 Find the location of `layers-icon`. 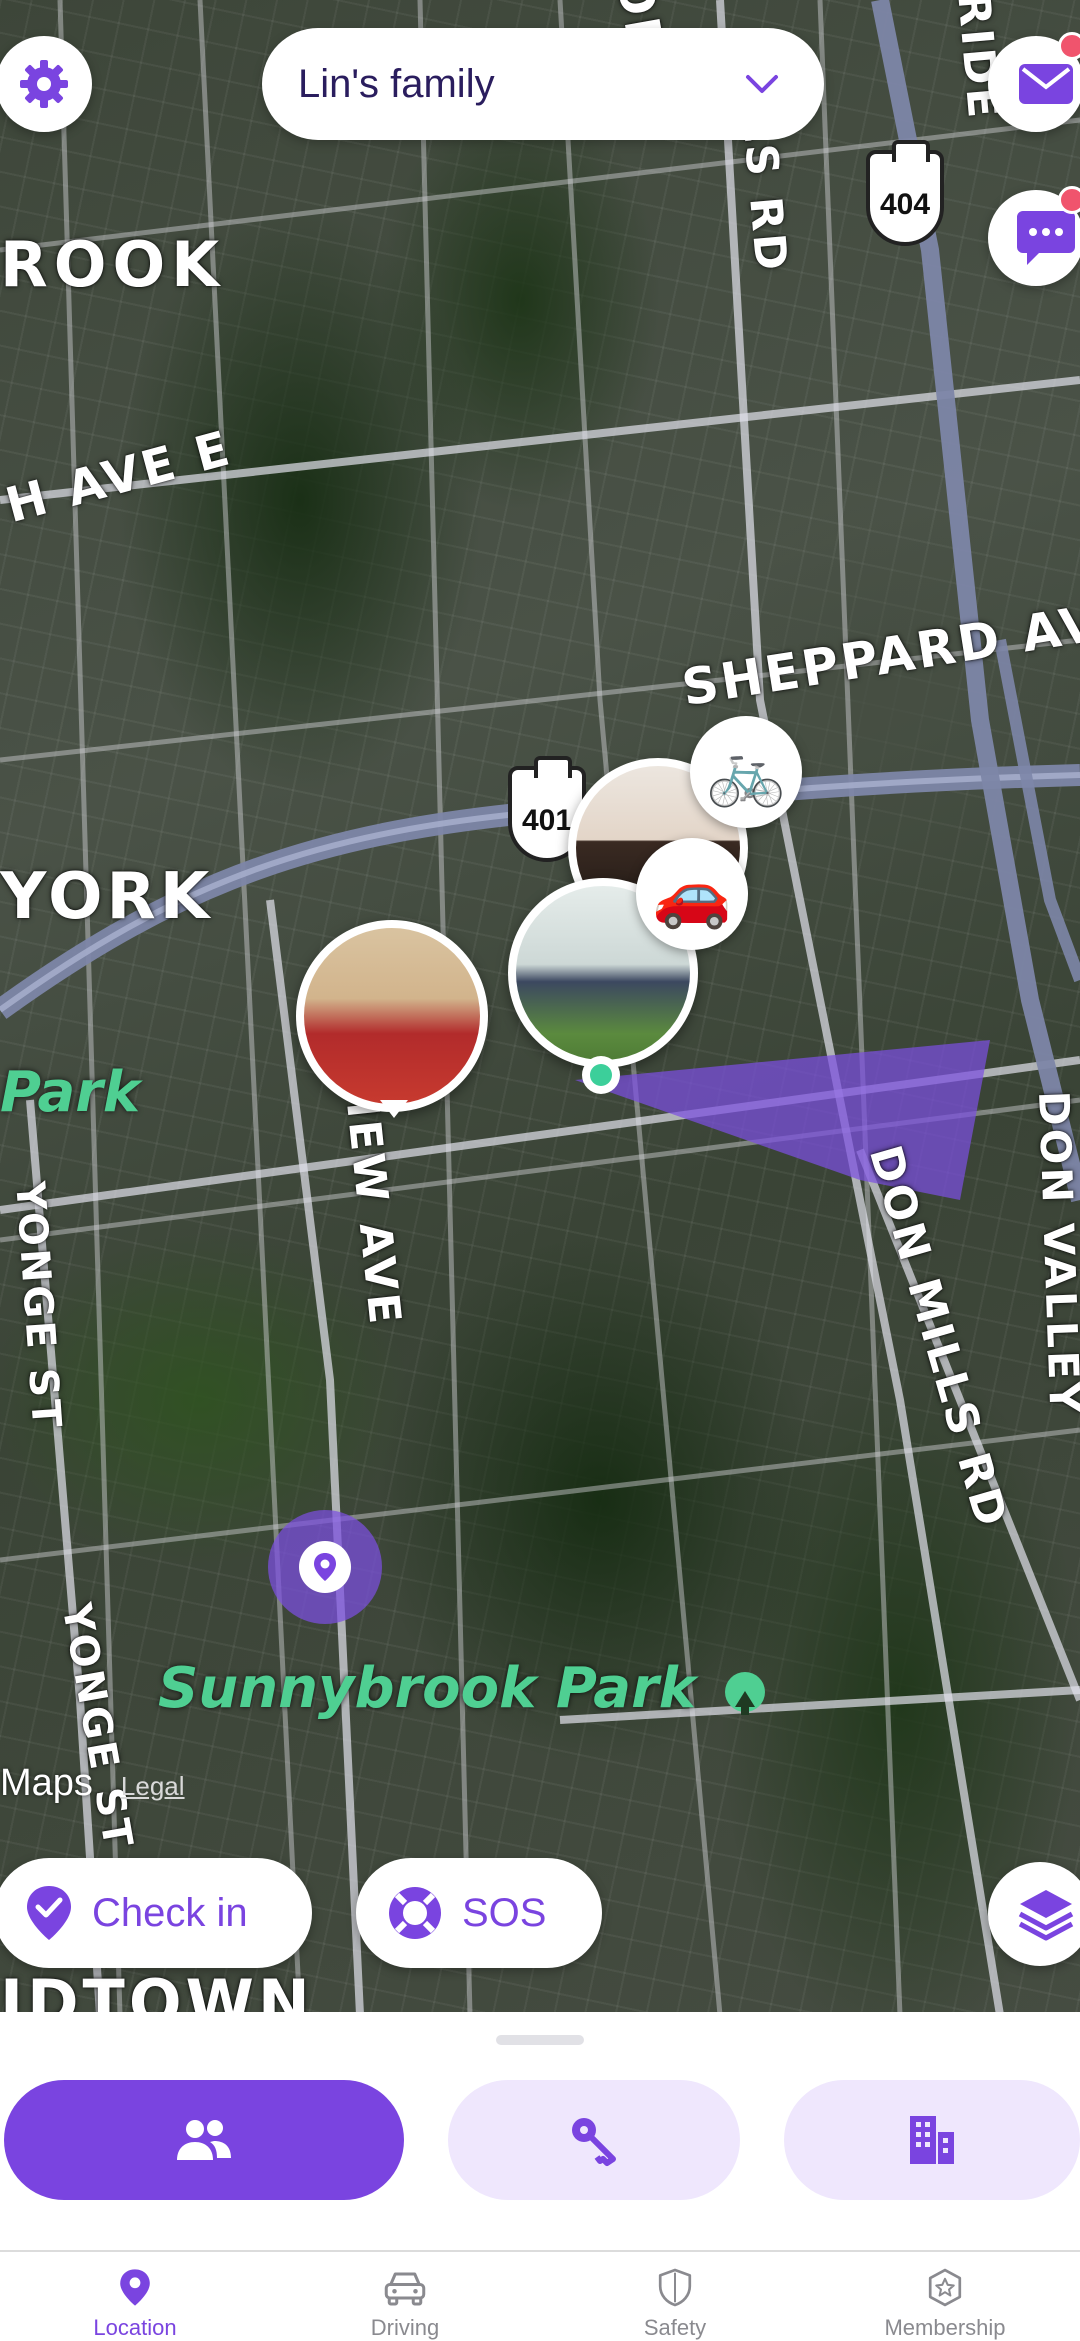

layers-icon is located at coordinates (1046, 1915).